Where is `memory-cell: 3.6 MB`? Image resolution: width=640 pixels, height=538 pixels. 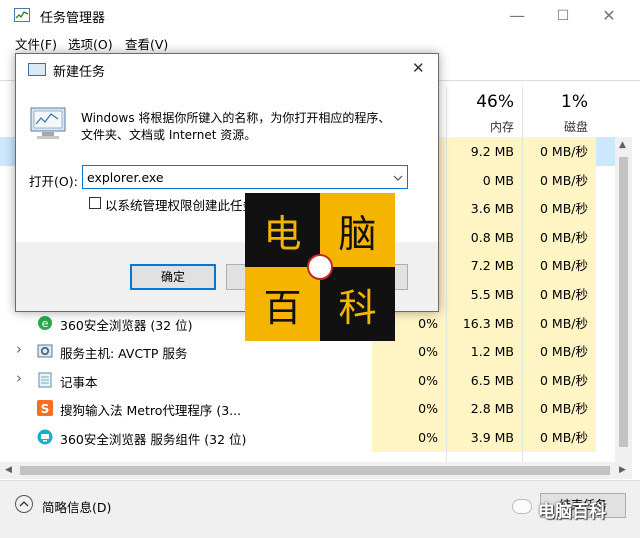
memory-cell: 3.6 MB is located at coordinates (484, 209).